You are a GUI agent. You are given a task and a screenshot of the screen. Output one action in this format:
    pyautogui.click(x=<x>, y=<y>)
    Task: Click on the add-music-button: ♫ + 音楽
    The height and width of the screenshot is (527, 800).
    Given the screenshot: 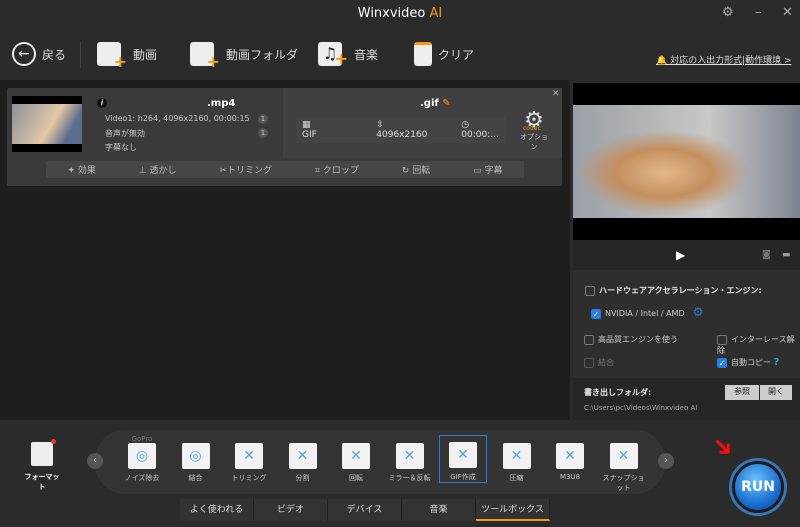 What is the action you would take?
    pyautogui.click(x=348, y=54)
    